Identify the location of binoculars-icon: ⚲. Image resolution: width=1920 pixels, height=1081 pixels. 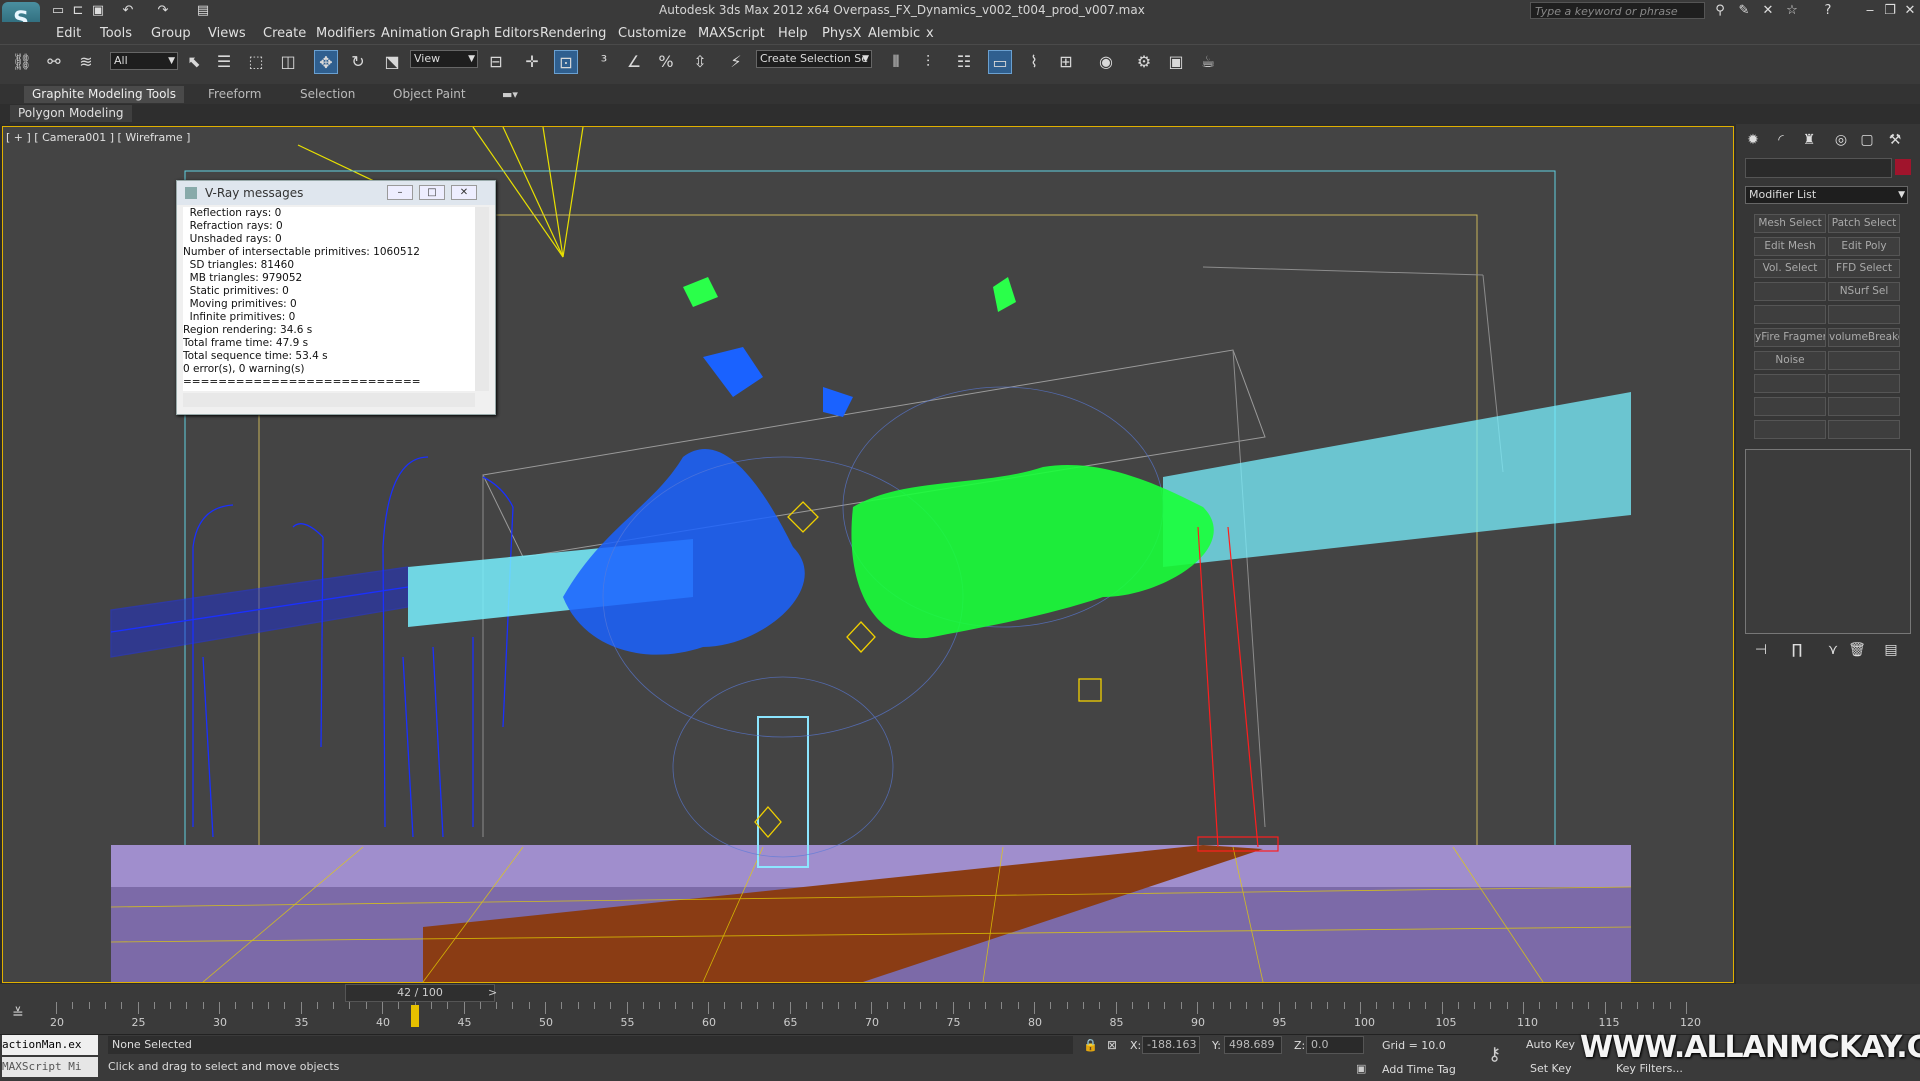
(1720, 11).